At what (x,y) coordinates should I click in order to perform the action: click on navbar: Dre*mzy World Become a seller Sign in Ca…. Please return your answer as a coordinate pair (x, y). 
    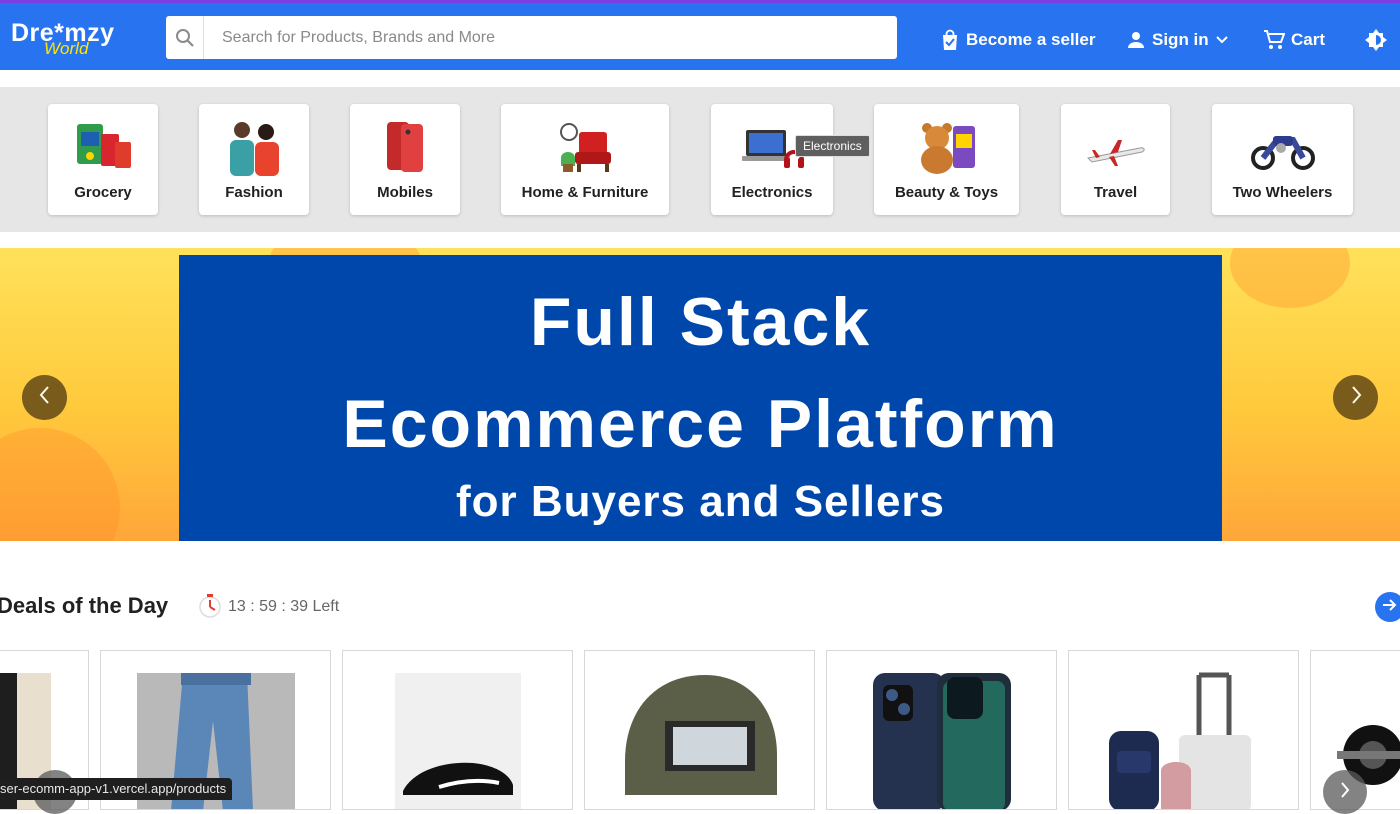
    Looking at the image, I should click on (700, 36).